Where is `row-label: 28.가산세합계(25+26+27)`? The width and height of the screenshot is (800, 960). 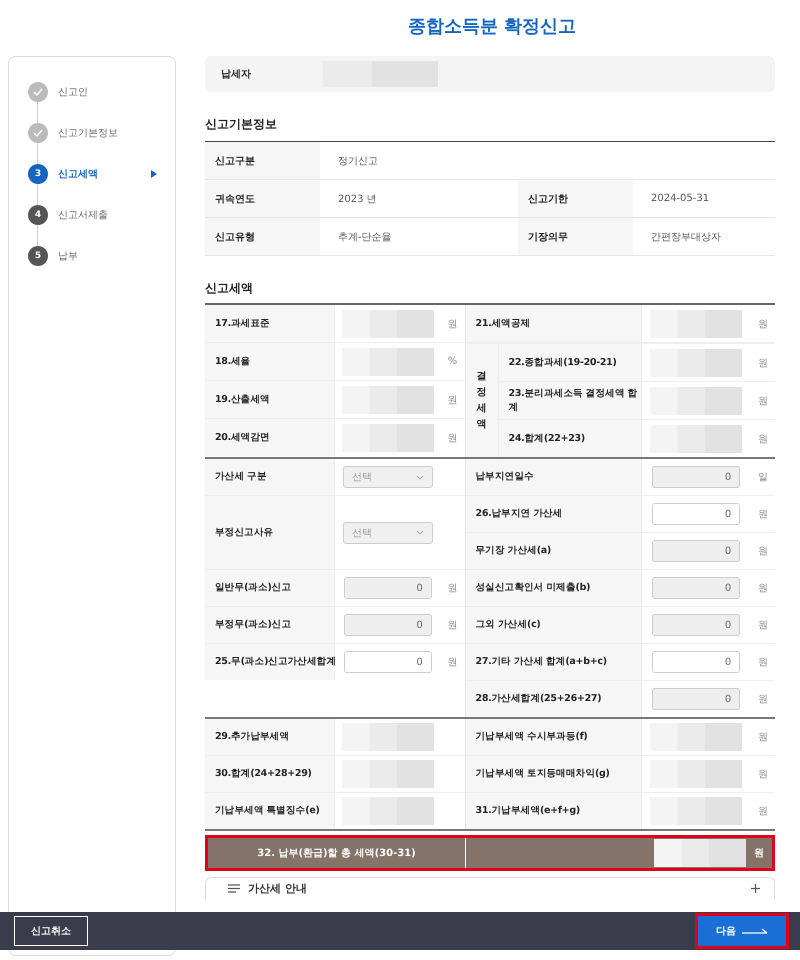
row-label: 28.가산세합계(25+26+27) is located at coordinates (554, 699).